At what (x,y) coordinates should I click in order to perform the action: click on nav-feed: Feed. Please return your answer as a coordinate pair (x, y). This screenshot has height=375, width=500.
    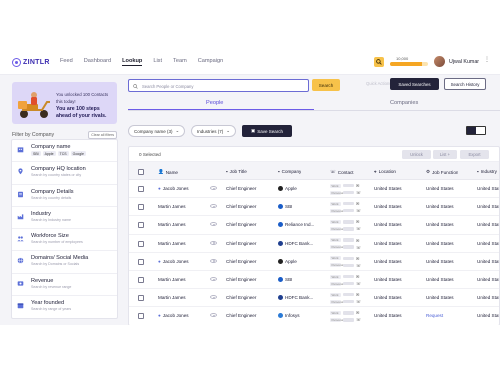
    Looking at the image, I should click on (66, 62).